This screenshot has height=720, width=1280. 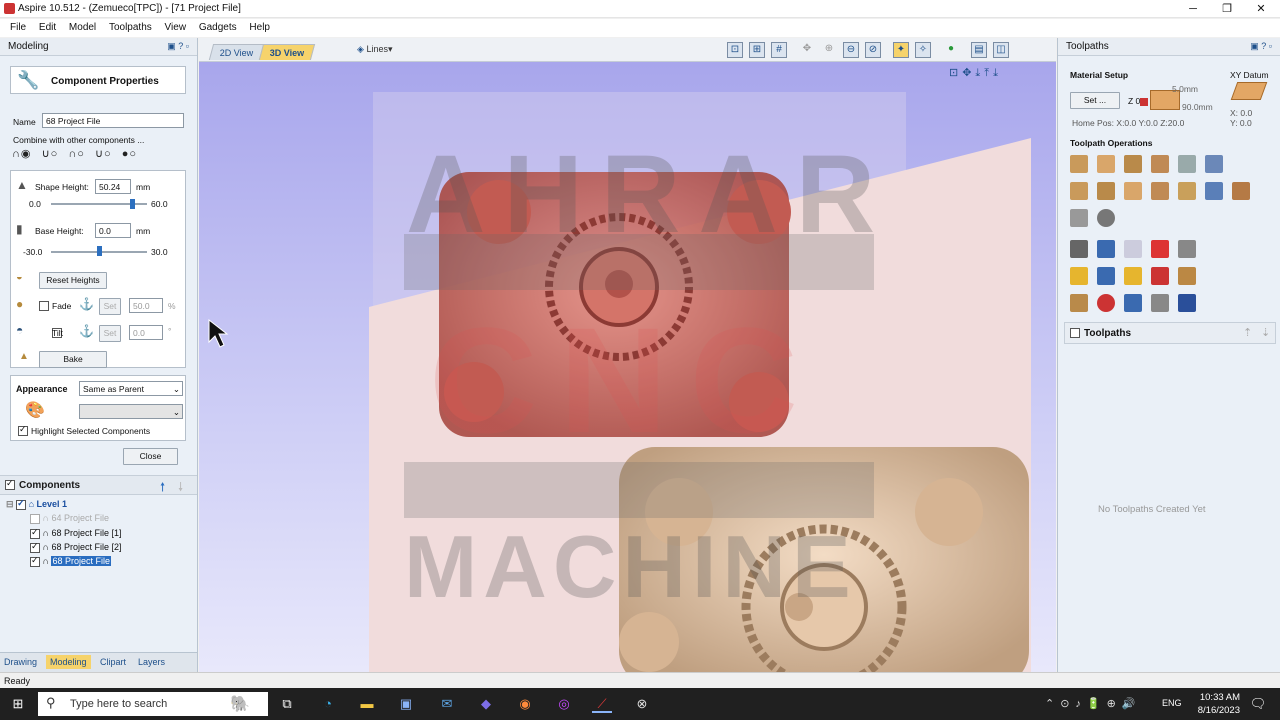 I want to click on close-properties-button: Close, so click(x=150, y=456).